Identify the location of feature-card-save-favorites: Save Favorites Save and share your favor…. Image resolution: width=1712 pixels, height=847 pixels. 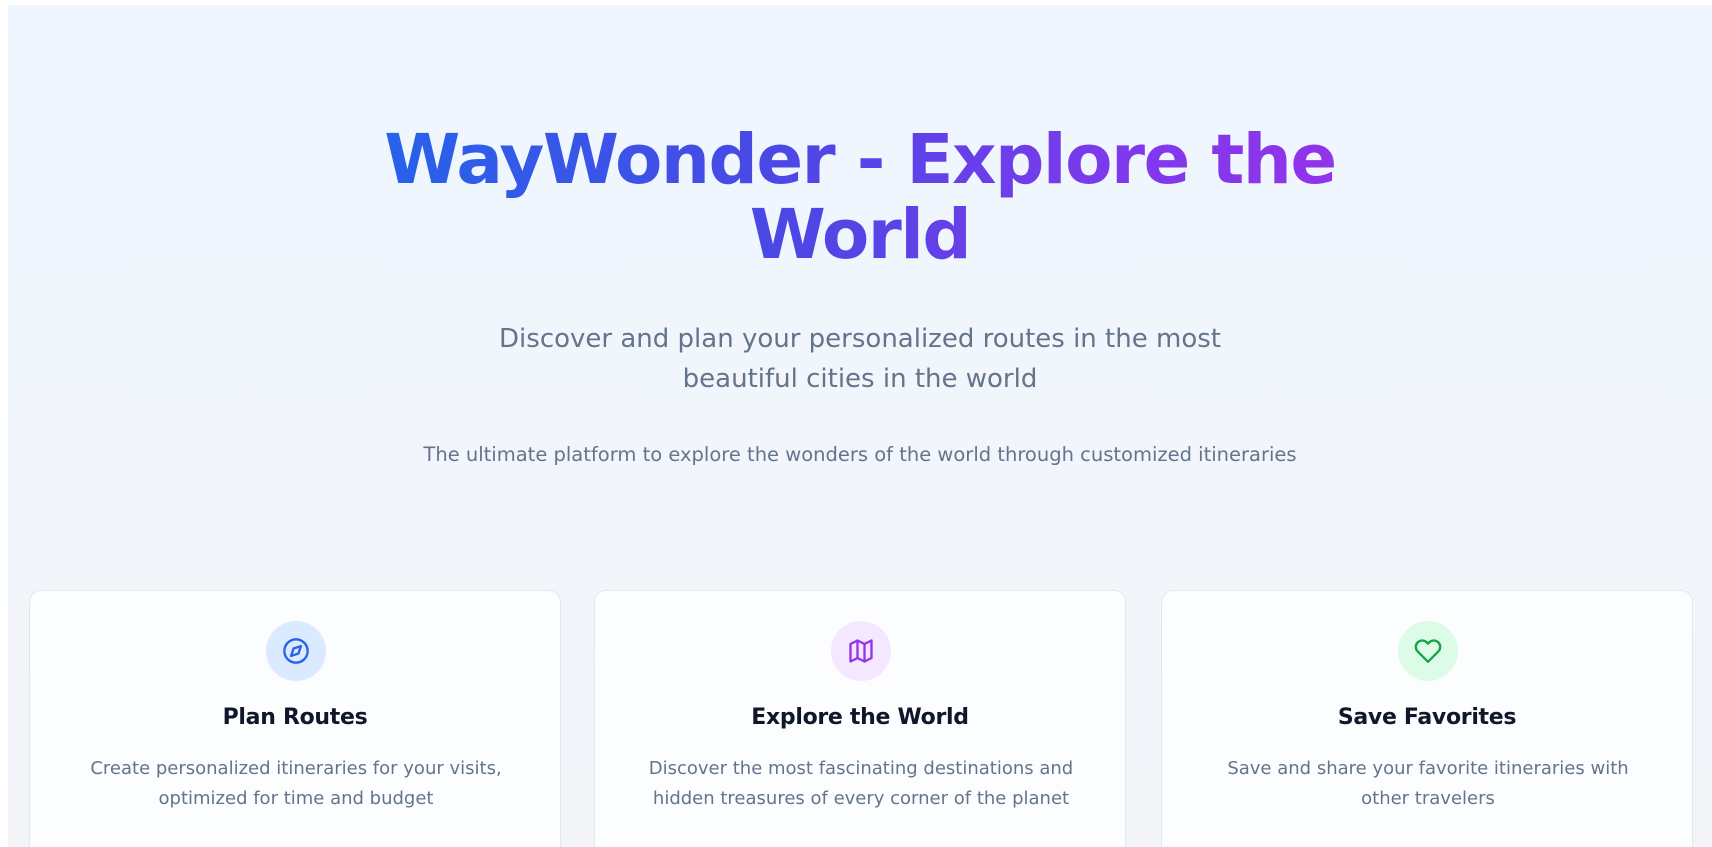
(1427, 718).